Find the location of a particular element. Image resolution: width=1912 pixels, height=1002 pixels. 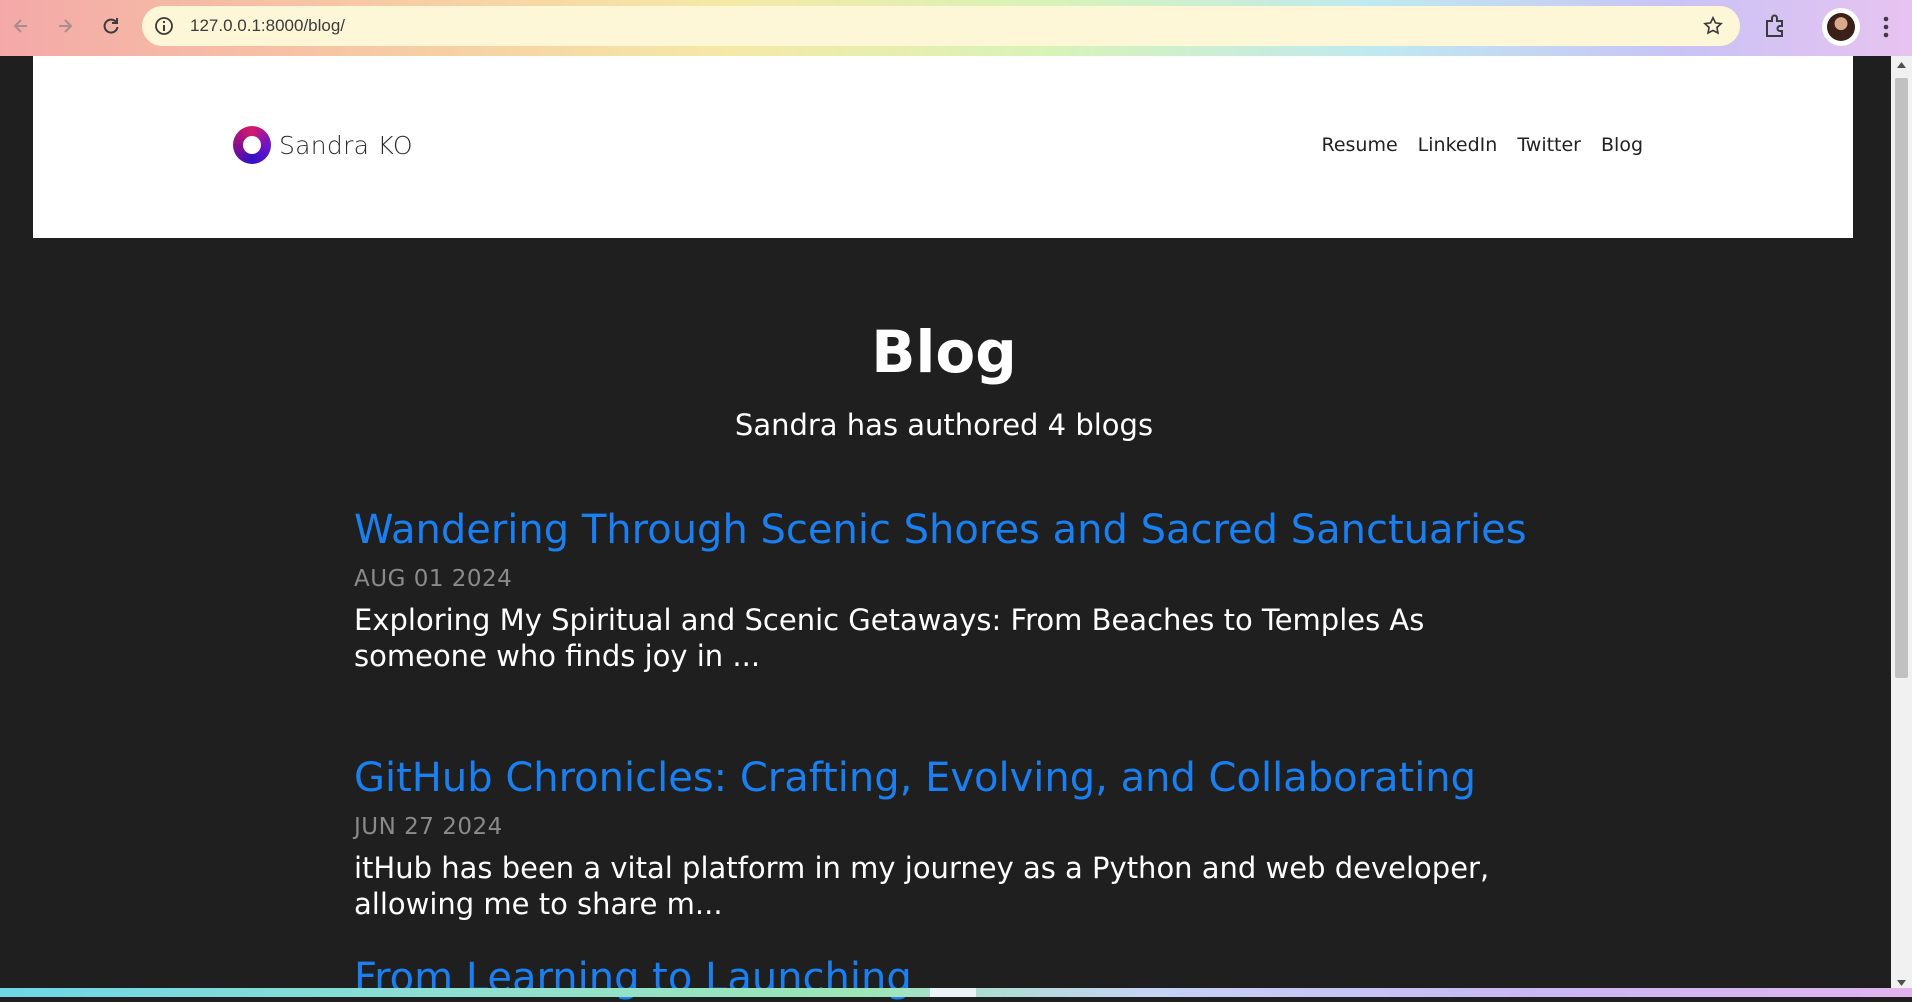

scroll-thumb is located at coordinates (1901, 378).